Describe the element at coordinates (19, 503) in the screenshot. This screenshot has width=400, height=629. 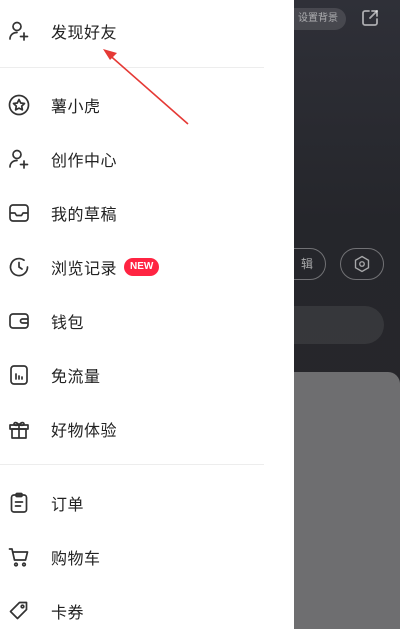
I see `clipboard-icon` at that location.